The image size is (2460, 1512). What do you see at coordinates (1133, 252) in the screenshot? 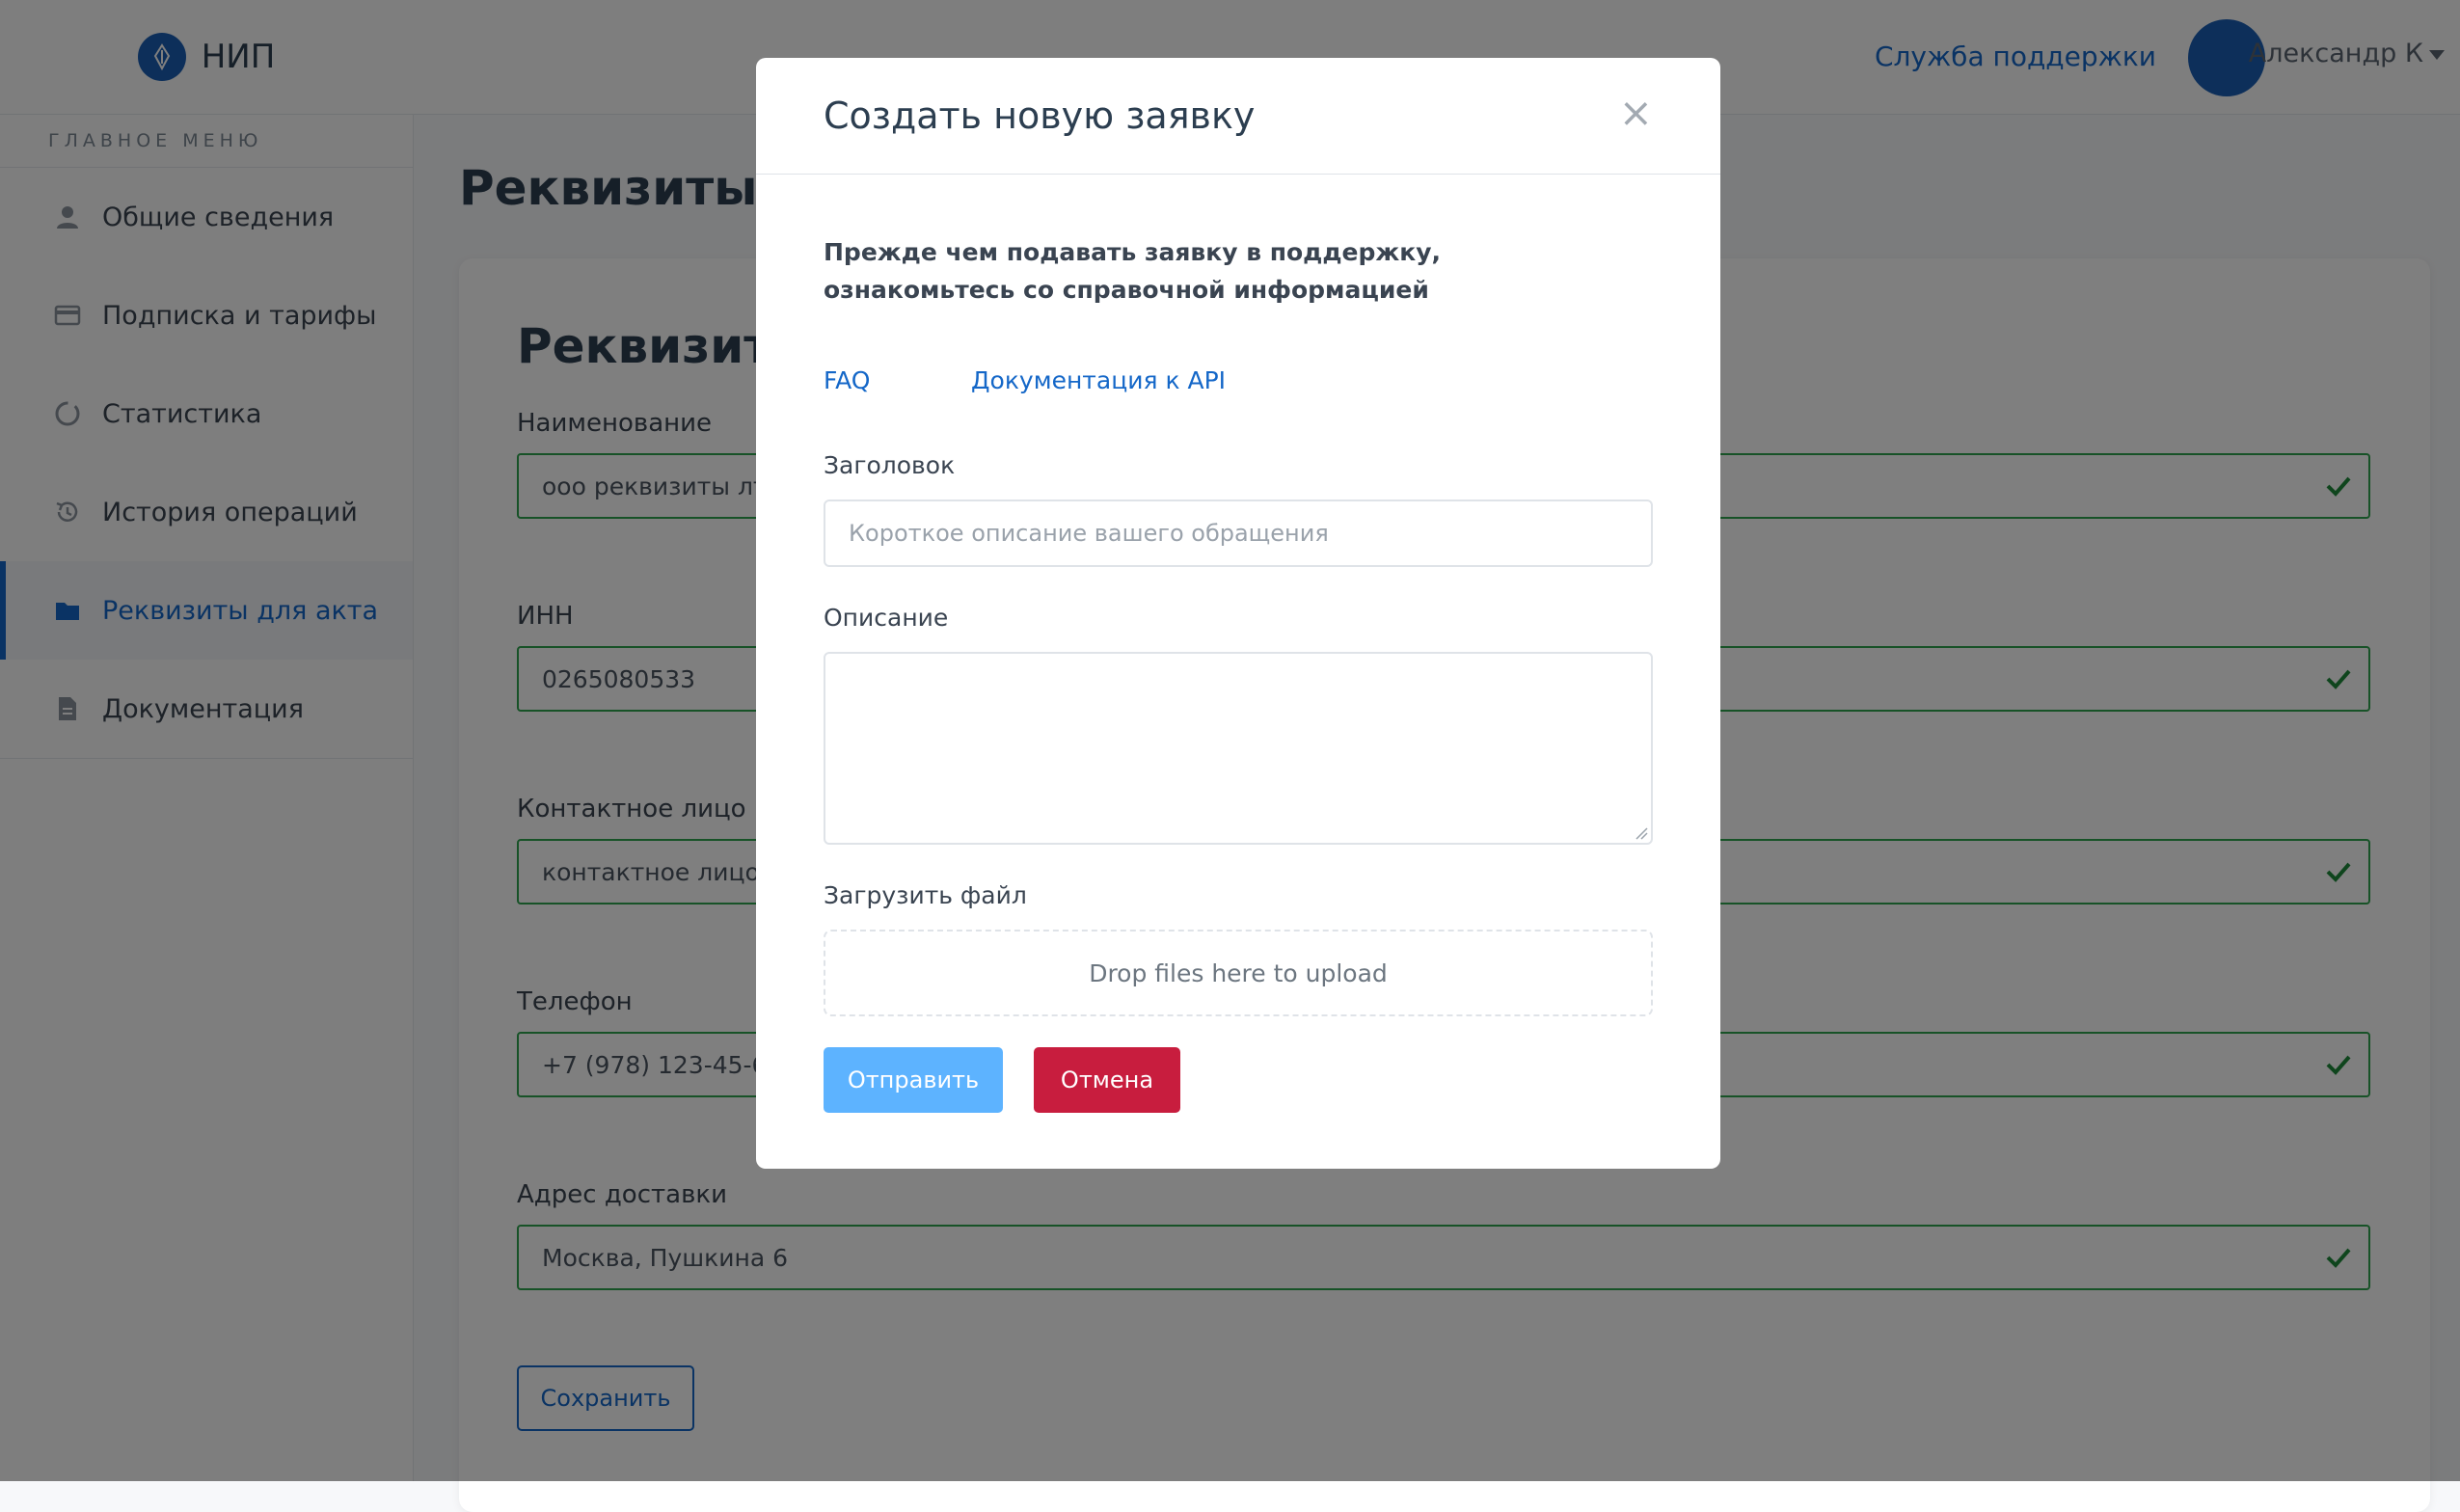
I see `intro-line: Прежде чем подавать заявку в поддержку,` at bounding box center [1133, 252].